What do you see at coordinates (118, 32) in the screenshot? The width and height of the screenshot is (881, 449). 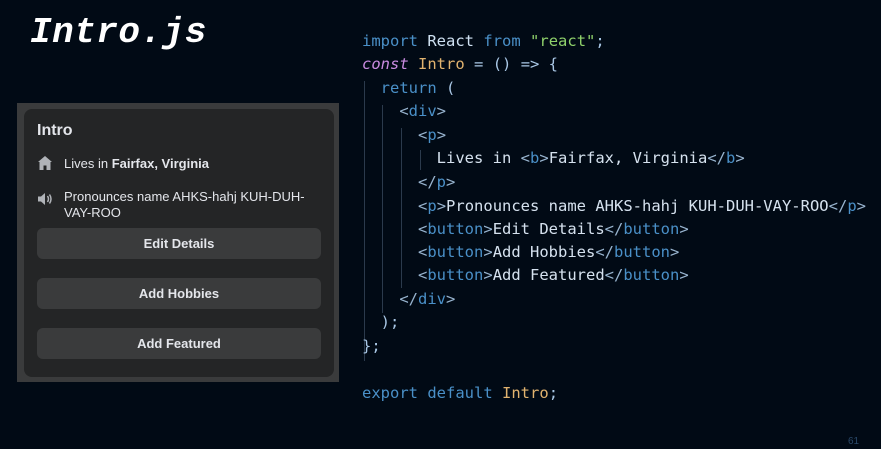 I see `slide-title: Intro.js` at bounding box center [118, 32].